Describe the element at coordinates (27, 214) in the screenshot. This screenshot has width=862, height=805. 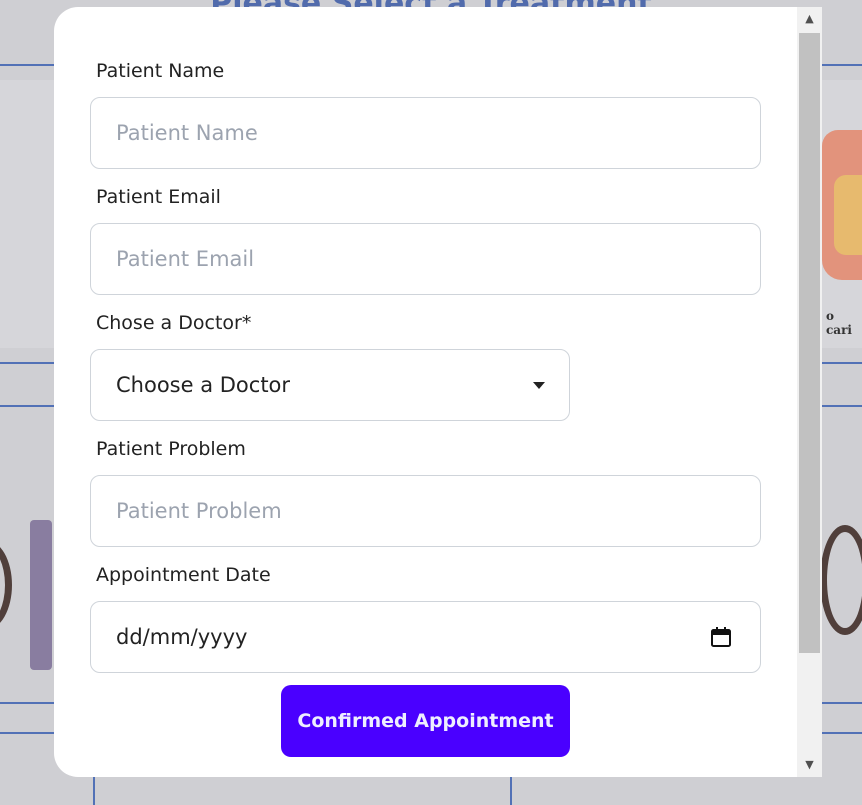
I see `background-card` at that location.